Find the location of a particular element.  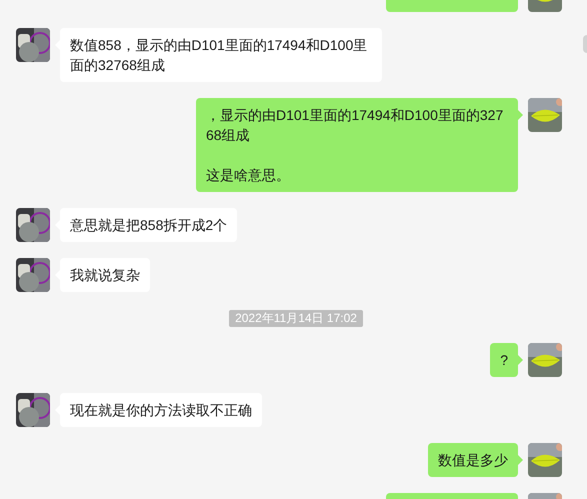

timestamp: 2022年11月14日 17:02 is located at coordinates (296, 318).